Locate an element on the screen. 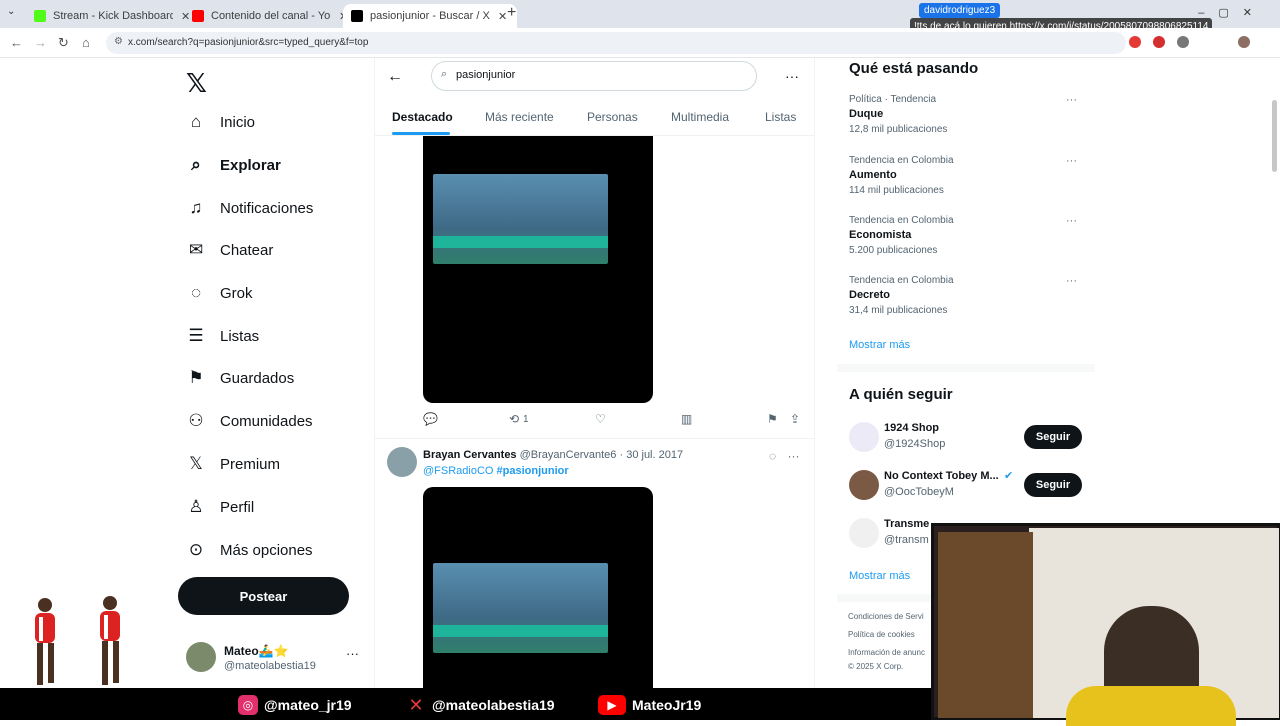  follow-show-more-link: Mostrar más is located at coordinates (879, 576).